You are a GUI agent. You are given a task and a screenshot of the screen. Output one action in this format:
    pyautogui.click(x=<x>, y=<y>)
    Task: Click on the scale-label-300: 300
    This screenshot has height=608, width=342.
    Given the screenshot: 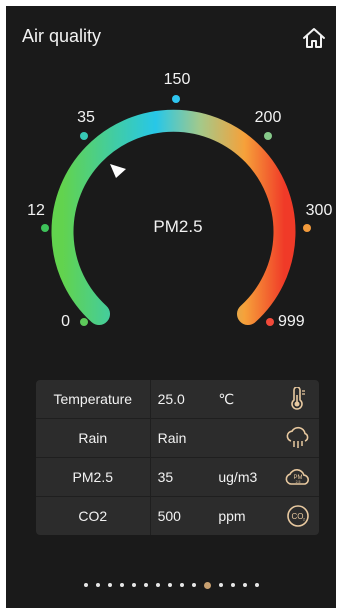 What is the action you would take?
    pyautogui.click(x=319, y=210)
    